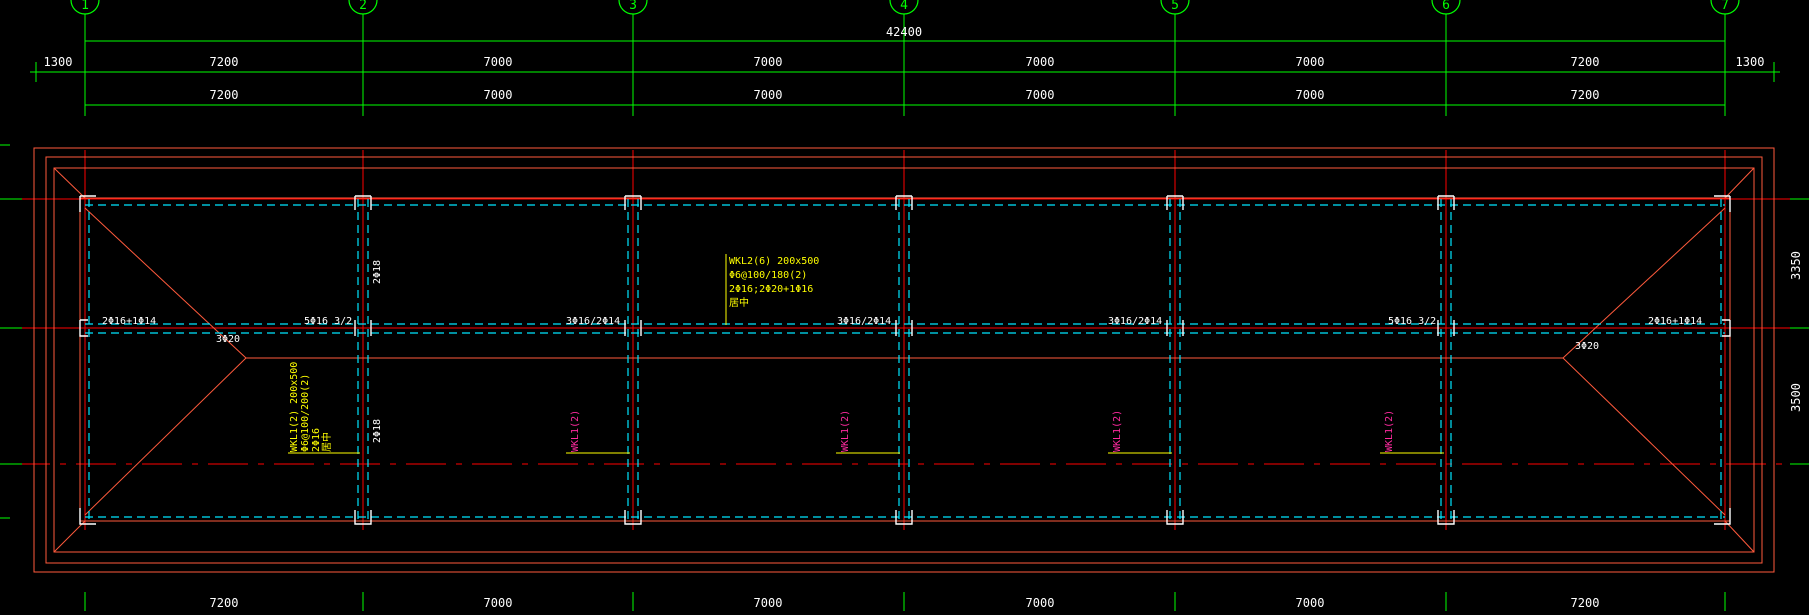  What do you see at coordinates (363, 6) in the screenshot?
I see `axis-label-2: 2` at bounding box center [363, 6].